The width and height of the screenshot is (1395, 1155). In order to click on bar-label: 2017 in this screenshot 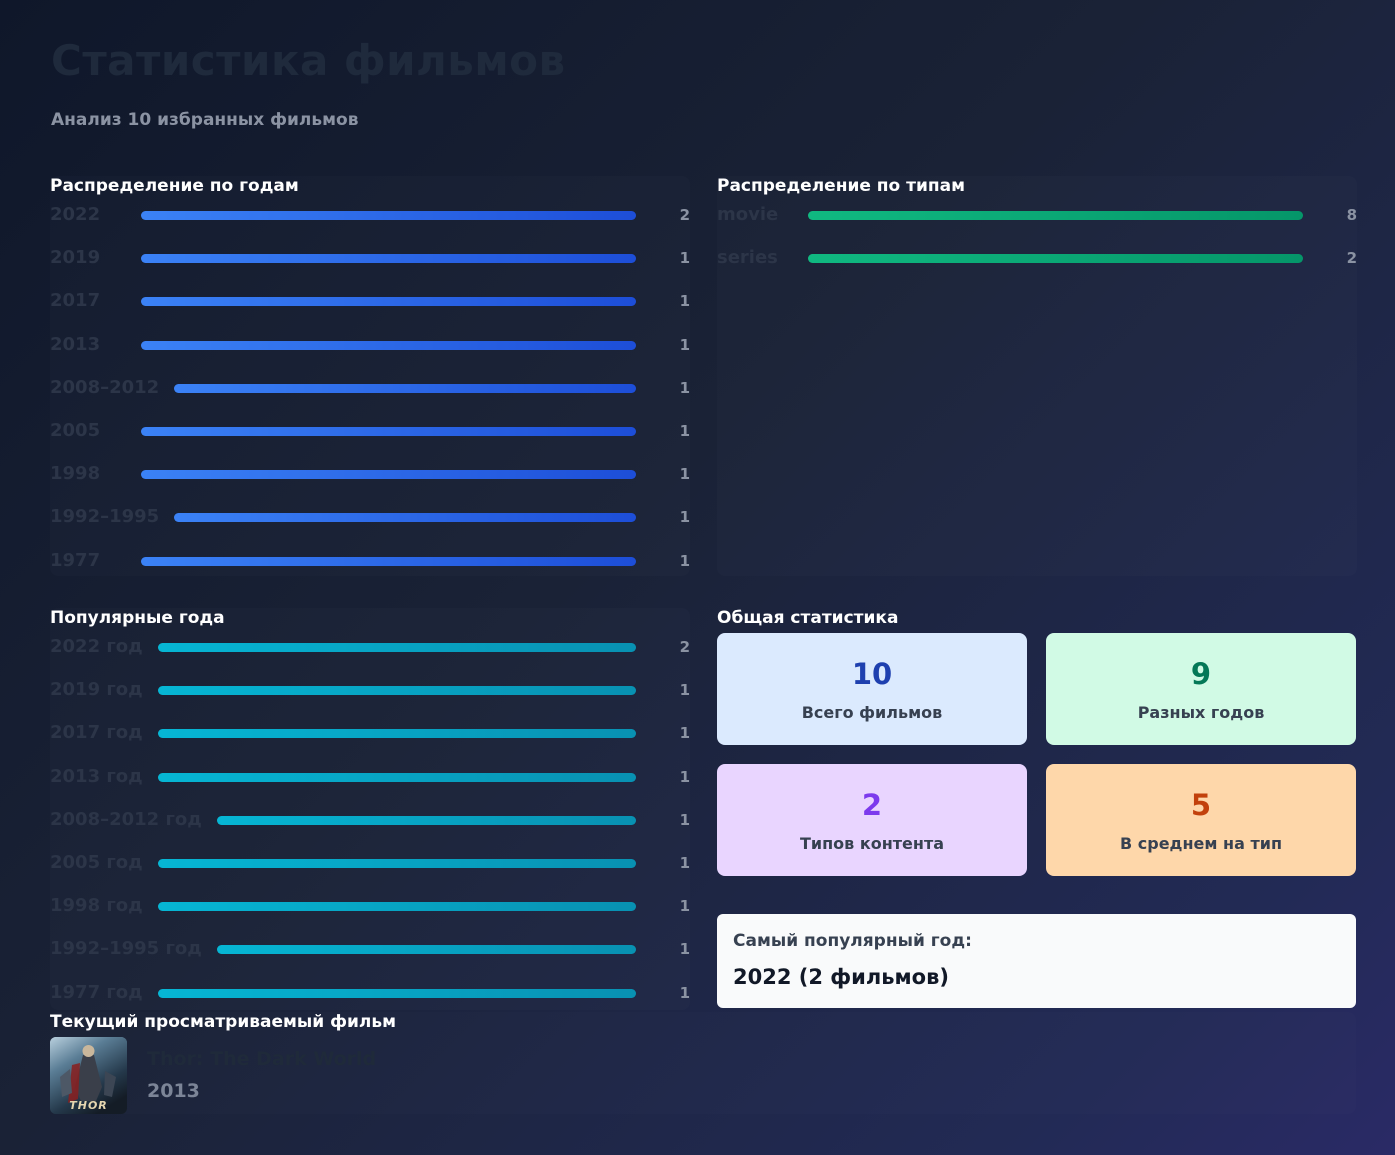, I will do `click(75, 301)`.